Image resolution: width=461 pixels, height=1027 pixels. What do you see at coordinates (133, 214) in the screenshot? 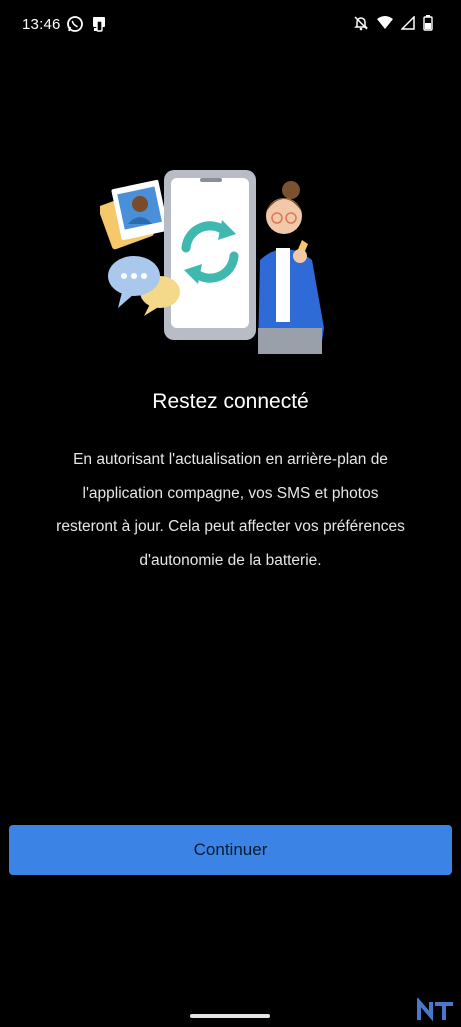
I see `photo-icon` at bounding box center [133, 214].